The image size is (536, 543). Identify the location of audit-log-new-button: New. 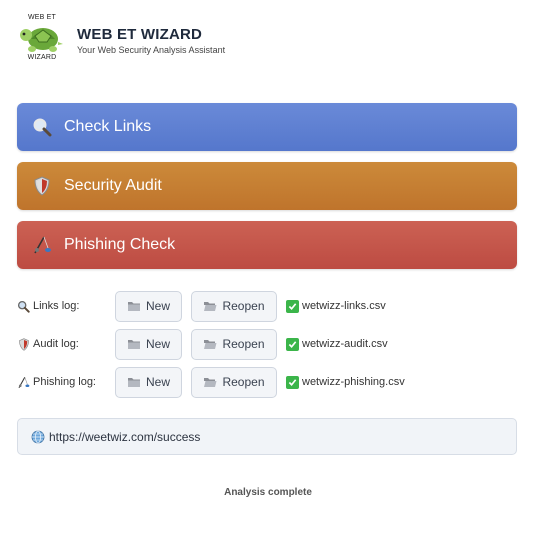
(148, 344).